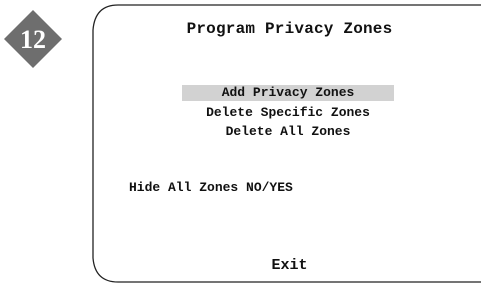  I want to click on diamond-icon: 12, so click(33, 39).